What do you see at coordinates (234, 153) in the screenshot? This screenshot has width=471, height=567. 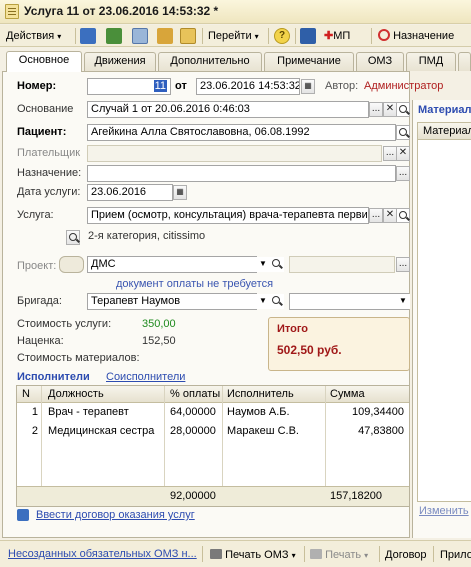 I see `payer-field` at bounding box center [234, 153].